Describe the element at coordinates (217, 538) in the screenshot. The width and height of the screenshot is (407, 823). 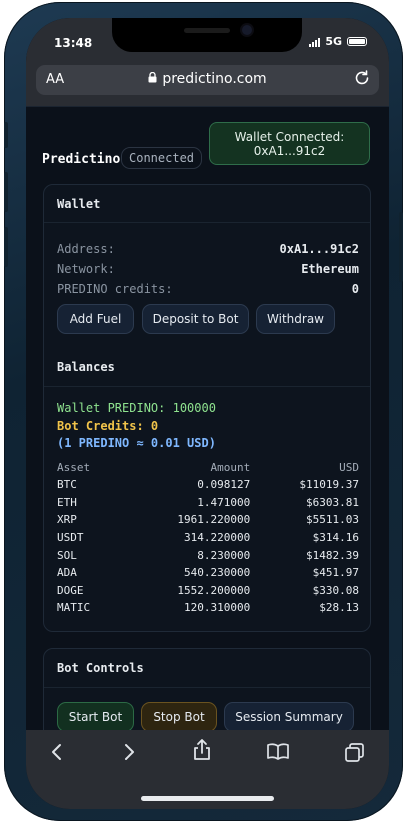
I see `amount-cell: 314.220000` at that location.